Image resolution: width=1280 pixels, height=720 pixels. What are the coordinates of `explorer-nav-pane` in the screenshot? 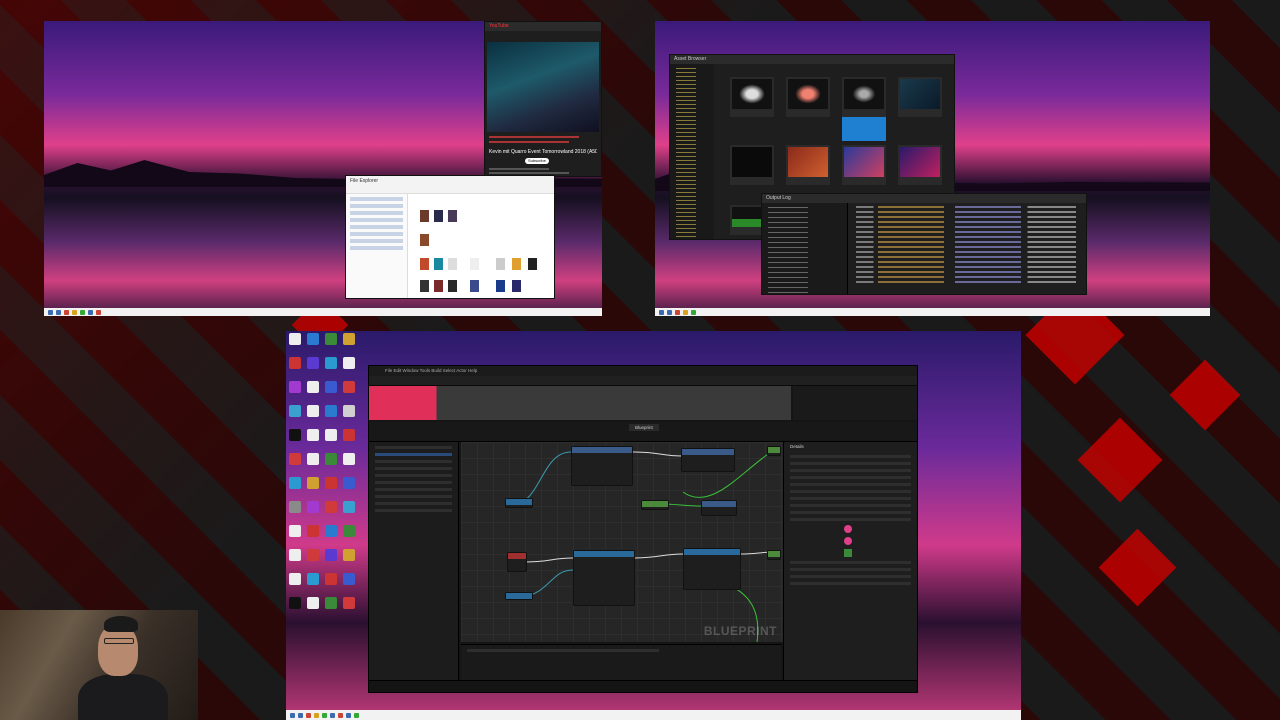 It's located at (377, 246).